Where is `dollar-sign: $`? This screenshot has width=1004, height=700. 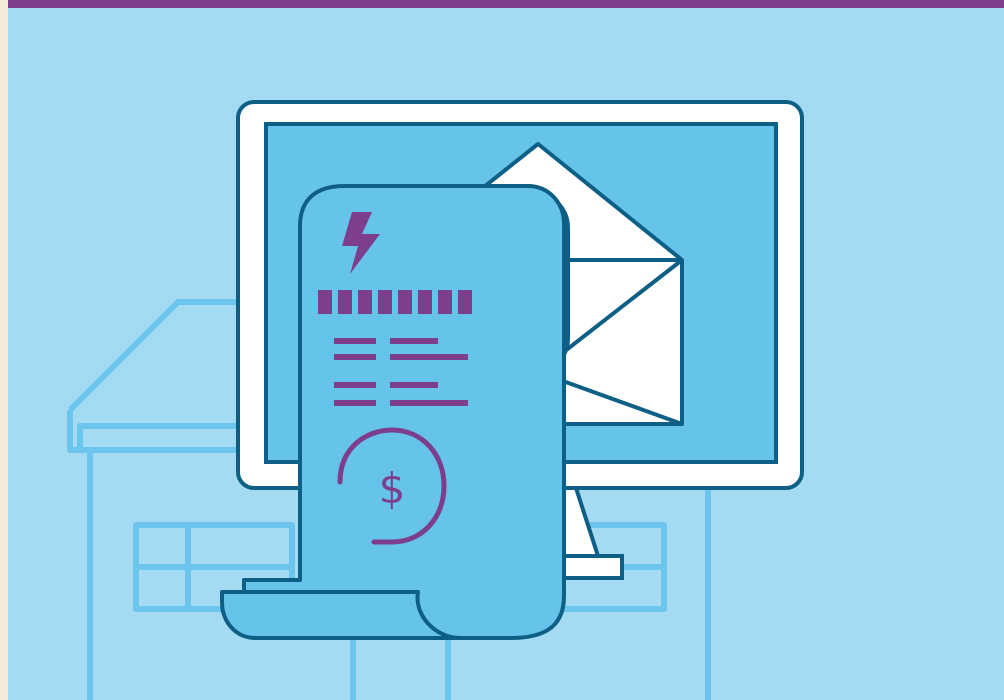
dollar-sign: $ is located at coordinates (392, 488).